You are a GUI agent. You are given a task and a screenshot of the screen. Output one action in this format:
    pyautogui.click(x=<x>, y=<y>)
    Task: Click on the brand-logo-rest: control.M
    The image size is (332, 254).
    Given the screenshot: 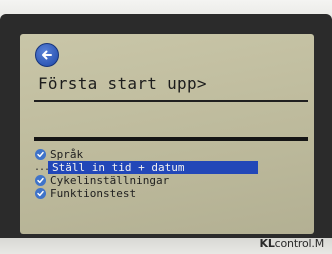 What is the action you would take?
    pyautogui.click(x=299, y=243)
    